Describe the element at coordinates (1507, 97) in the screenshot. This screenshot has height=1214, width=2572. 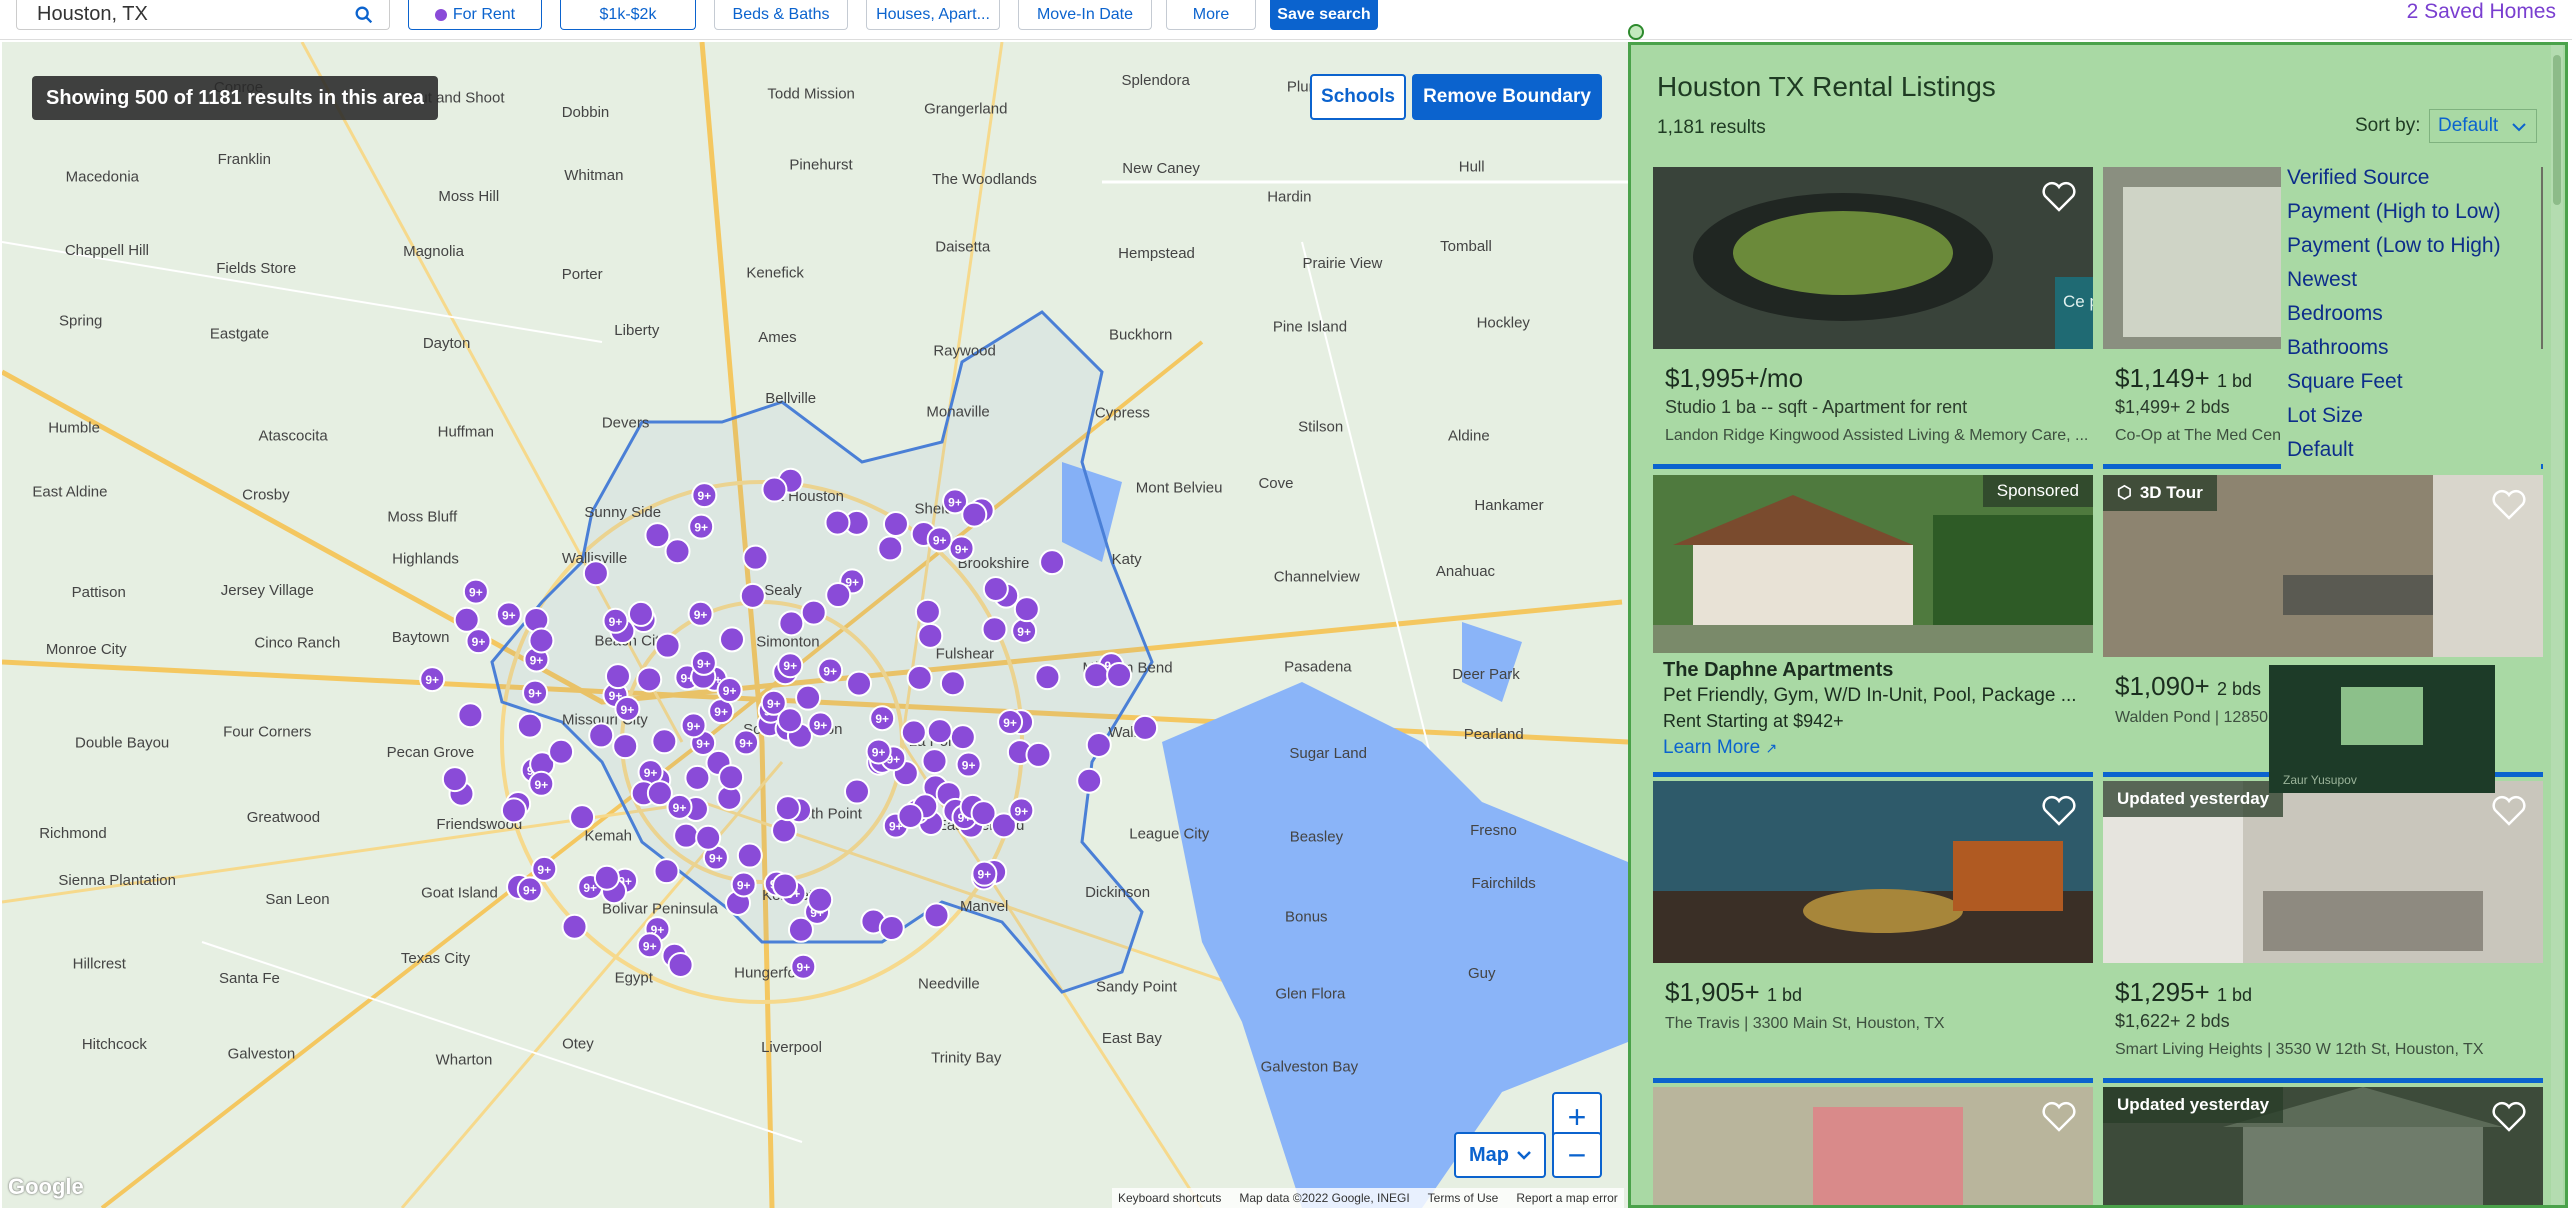
I see `remove-boundary-button: Remove Boundary` at that location.